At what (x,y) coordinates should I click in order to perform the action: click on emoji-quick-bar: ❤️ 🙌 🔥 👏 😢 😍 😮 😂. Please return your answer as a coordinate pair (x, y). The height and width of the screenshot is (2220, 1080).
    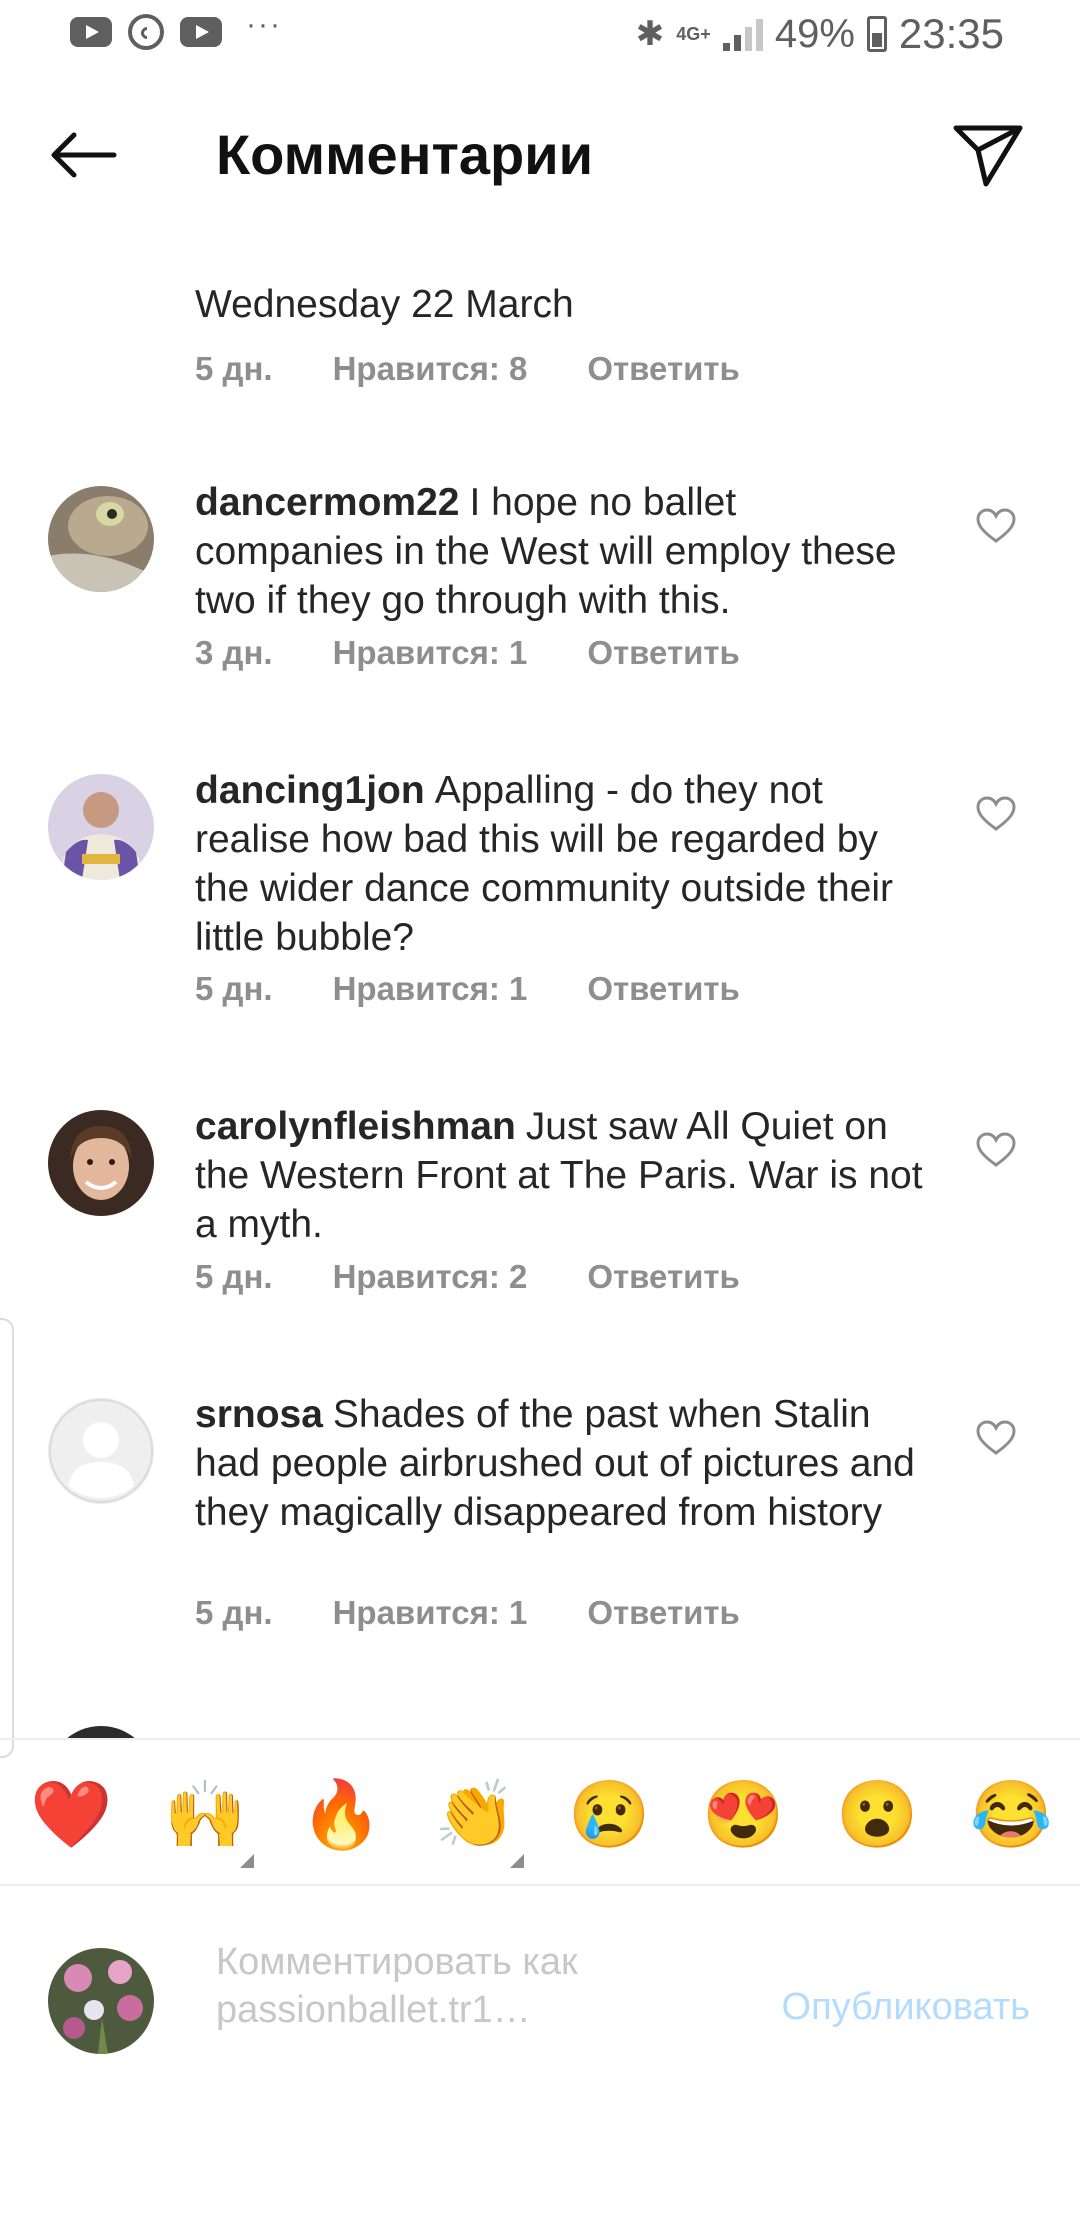
    Looking at the image, I should click on (540, 1812).